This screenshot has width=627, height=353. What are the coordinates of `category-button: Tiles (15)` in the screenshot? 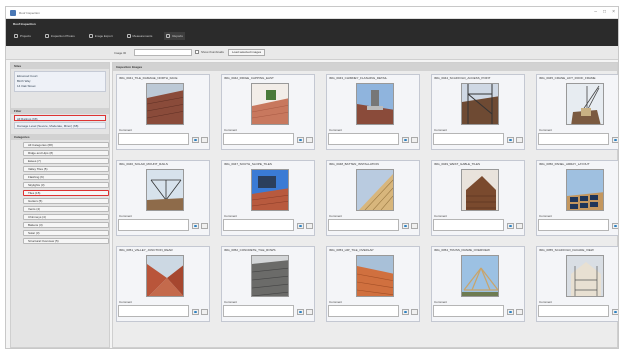 It's located at (66, 193).